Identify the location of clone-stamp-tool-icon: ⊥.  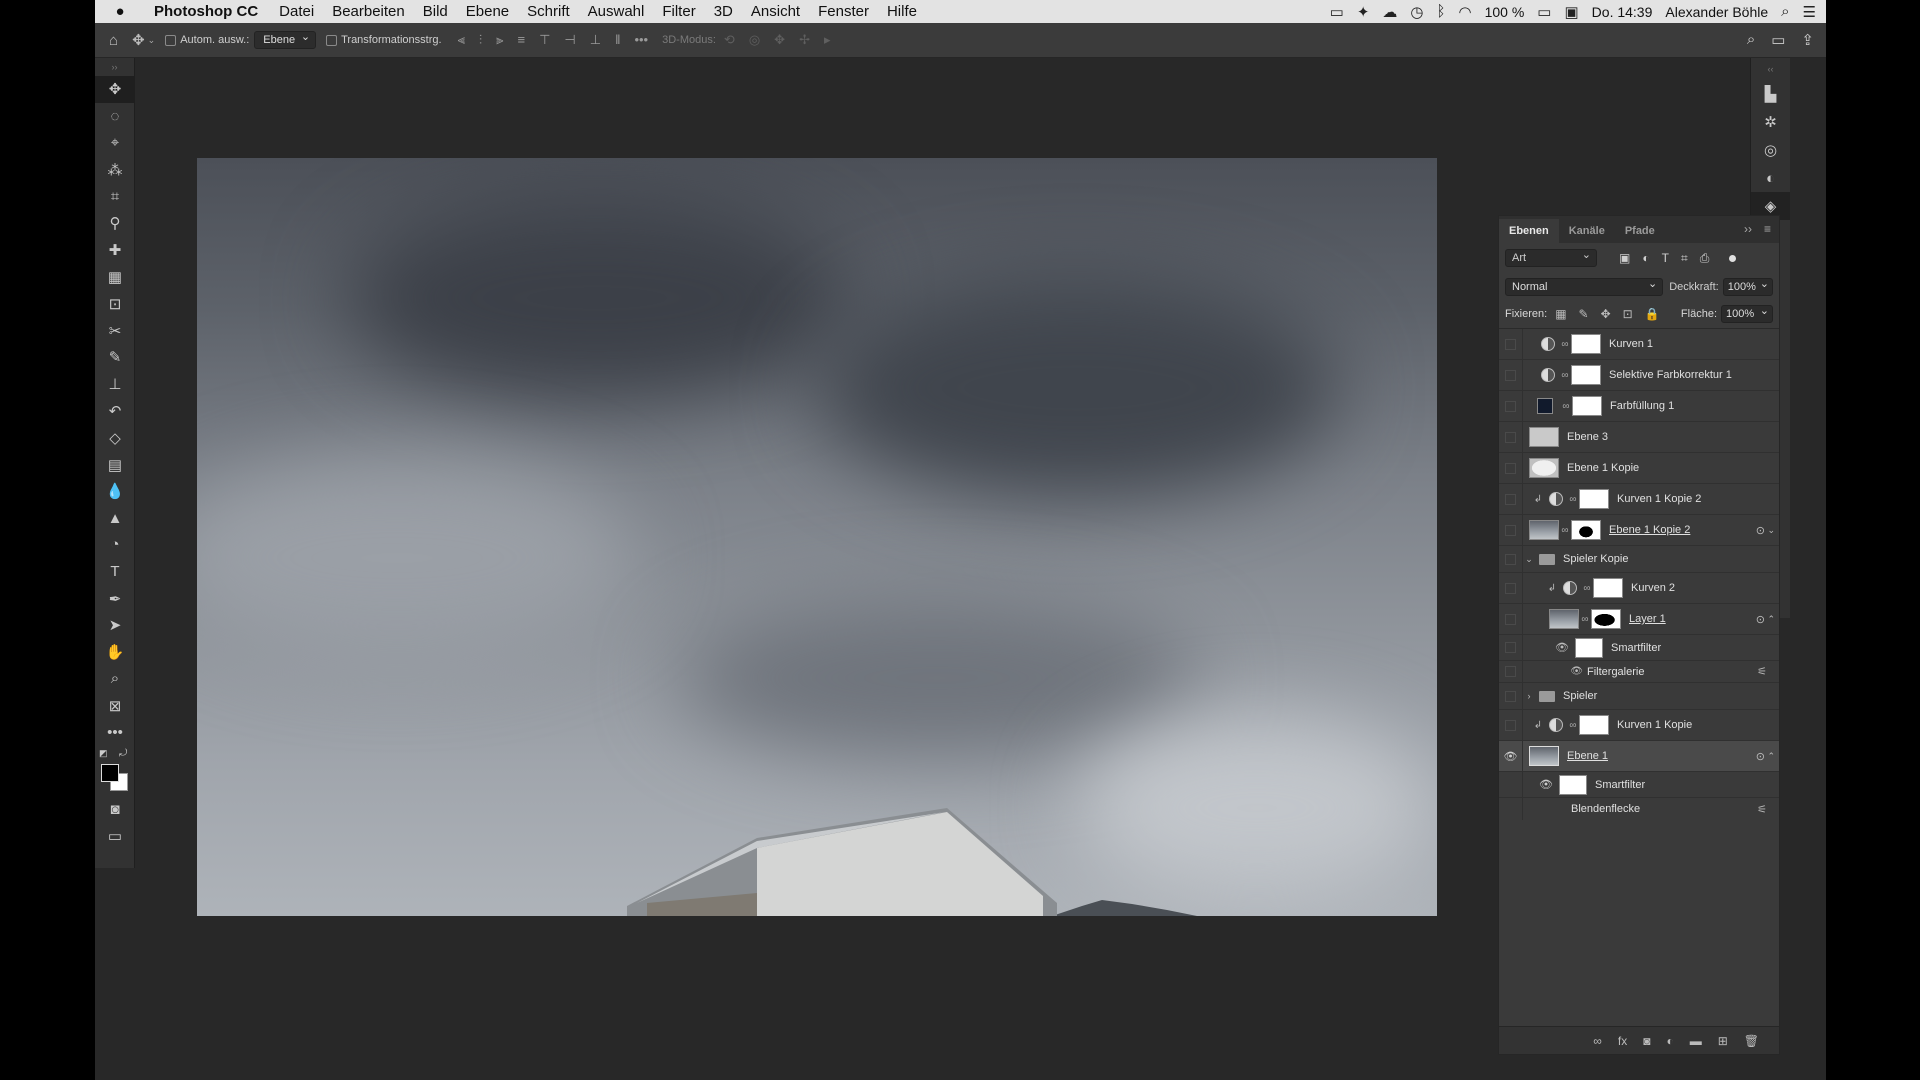
(115, 384).